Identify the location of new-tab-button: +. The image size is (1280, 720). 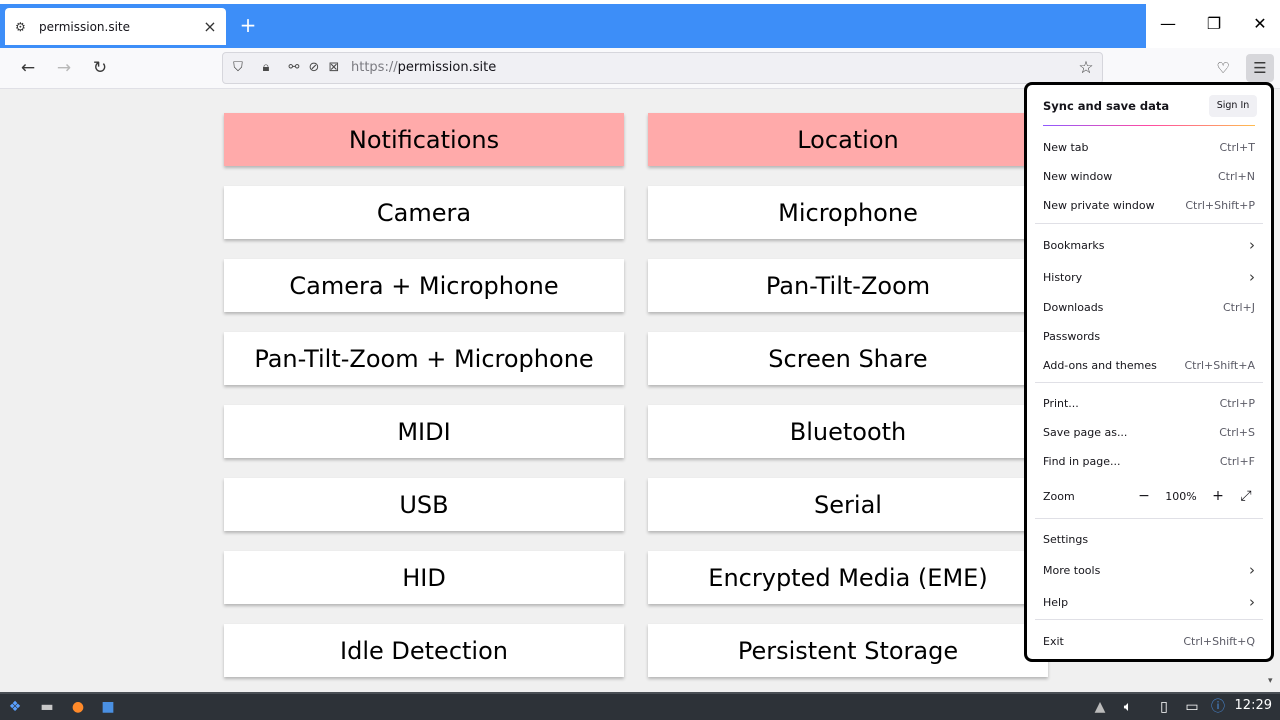
(248, 25).